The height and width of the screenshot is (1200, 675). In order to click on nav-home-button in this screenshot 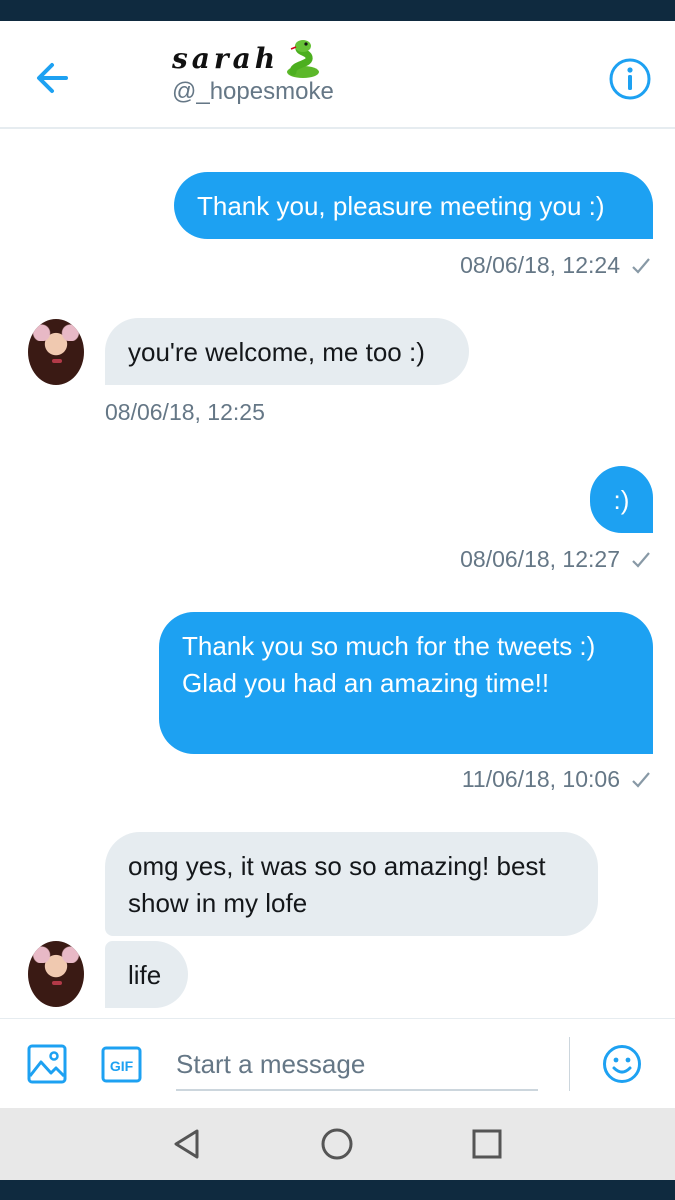, I will do `click(337, 1144)`.